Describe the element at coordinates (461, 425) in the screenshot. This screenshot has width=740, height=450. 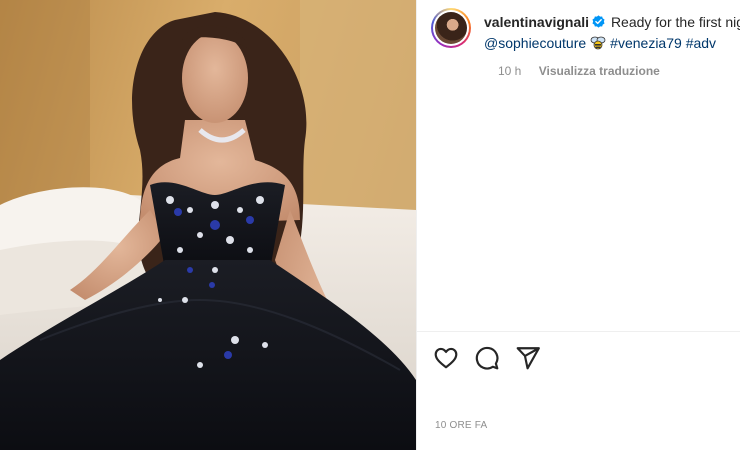
I see `post-date: 10 ORE FA` at that location.